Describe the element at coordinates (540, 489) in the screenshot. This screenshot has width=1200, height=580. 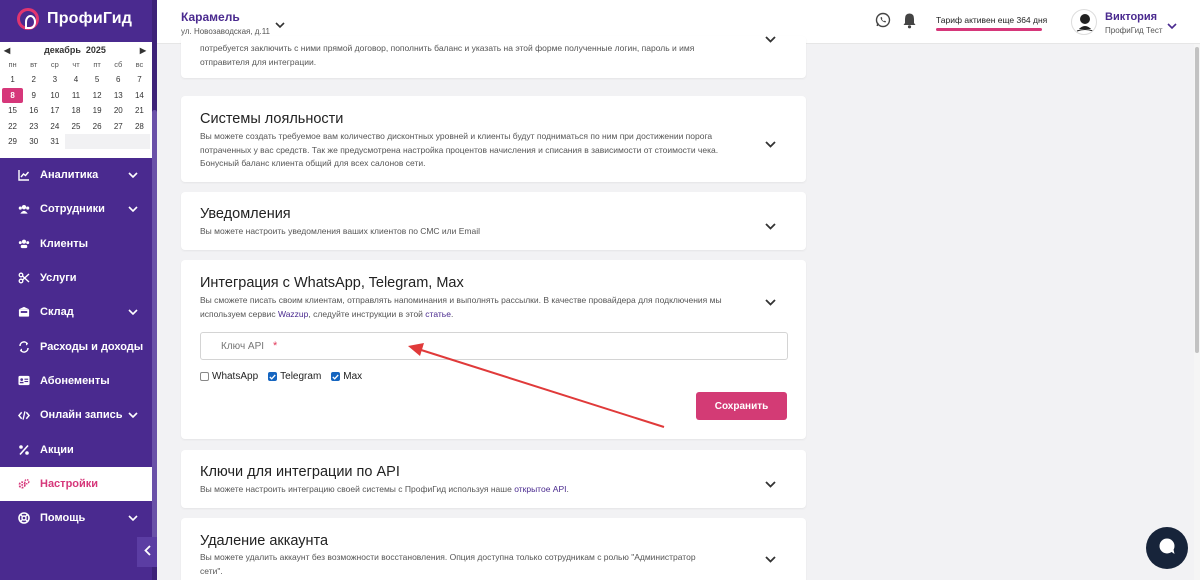
I see `open-api-link: открытое API` at that location.